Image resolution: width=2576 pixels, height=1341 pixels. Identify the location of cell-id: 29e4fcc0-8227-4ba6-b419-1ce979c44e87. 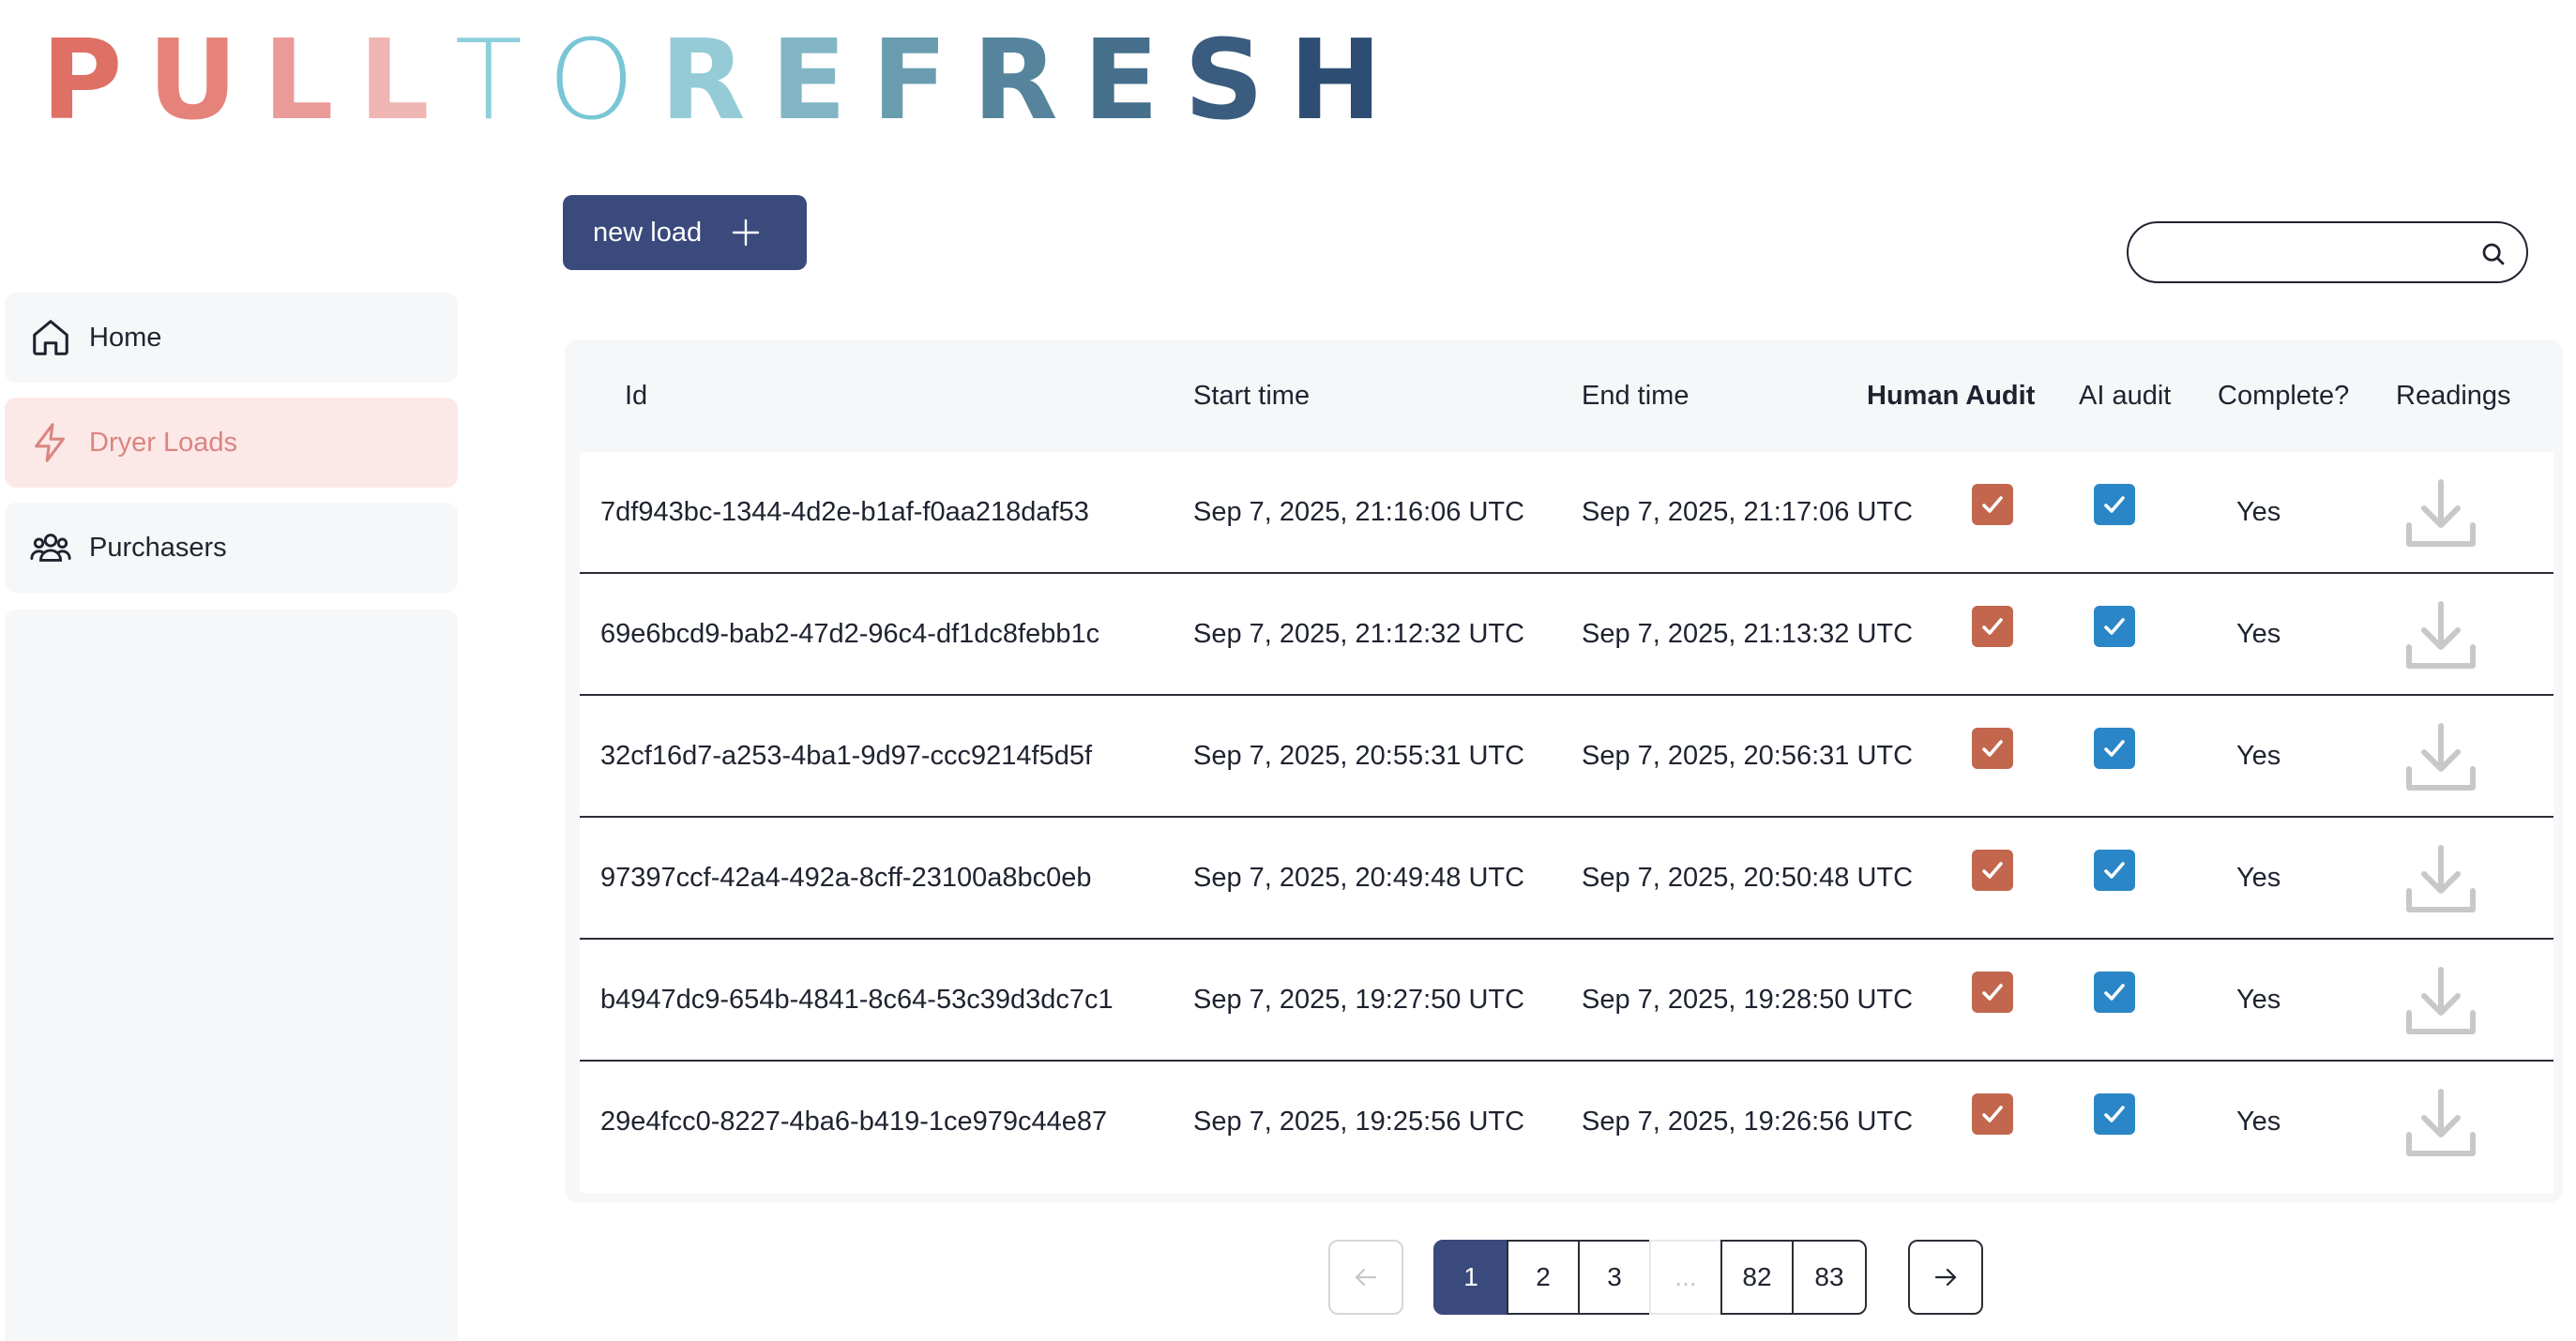
(854, 1122).